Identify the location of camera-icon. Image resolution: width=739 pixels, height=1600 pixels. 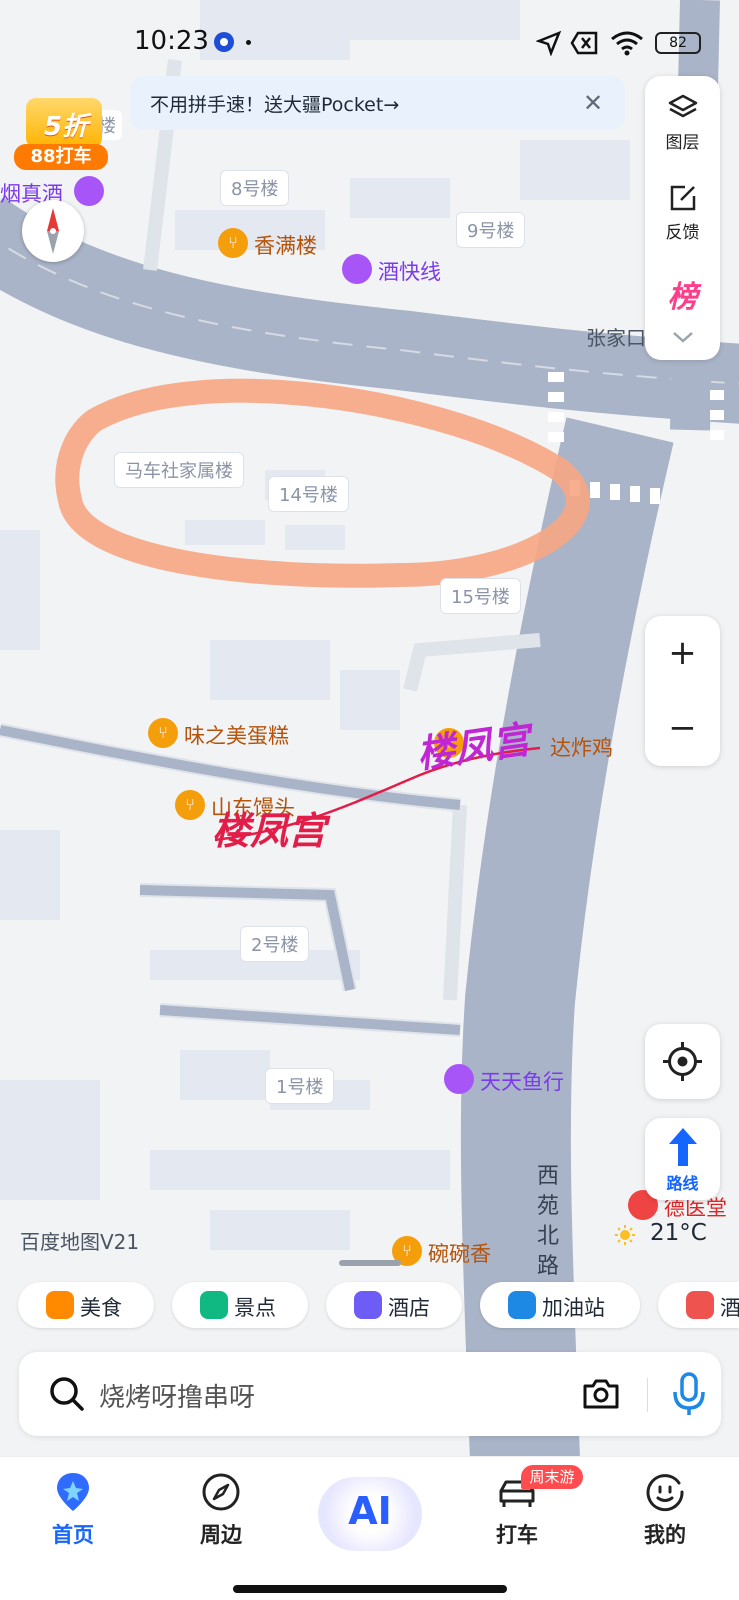
(601, 1394).